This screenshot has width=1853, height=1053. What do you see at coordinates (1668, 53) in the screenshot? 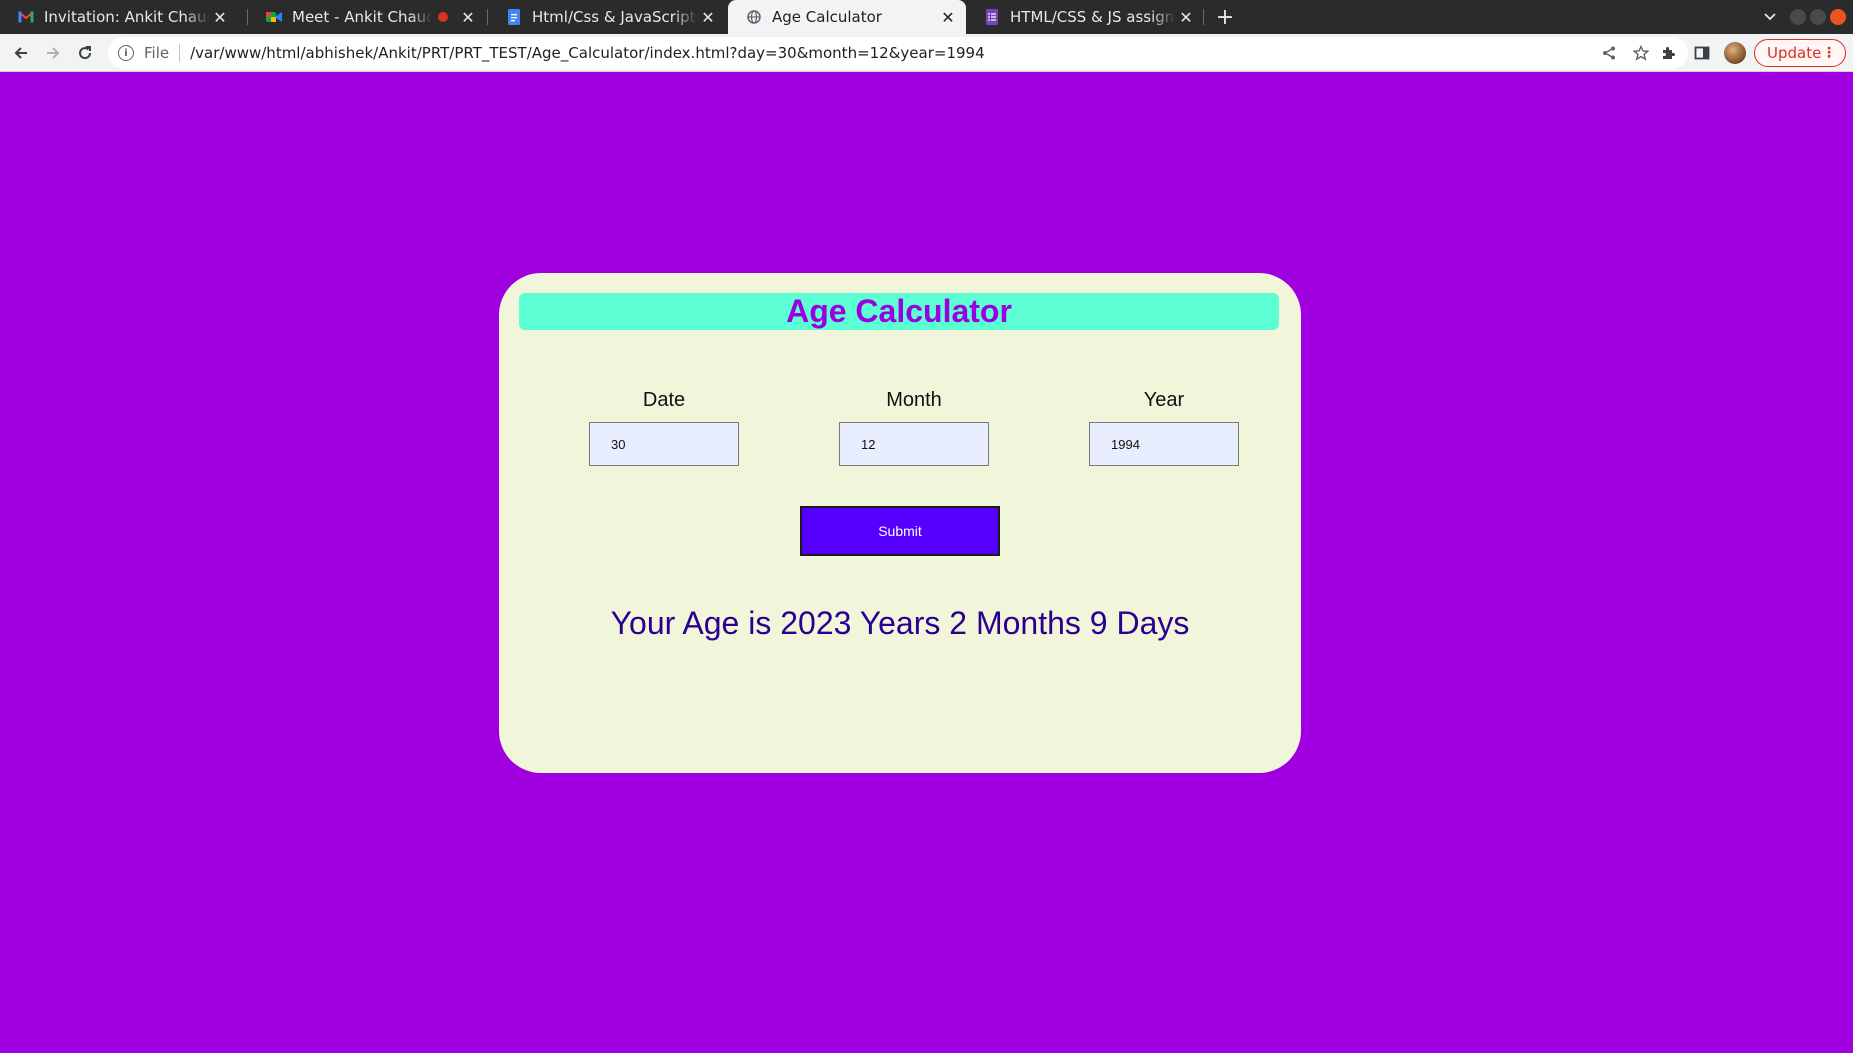
I see `extensions-icon` at bounding box center [1668, 53].